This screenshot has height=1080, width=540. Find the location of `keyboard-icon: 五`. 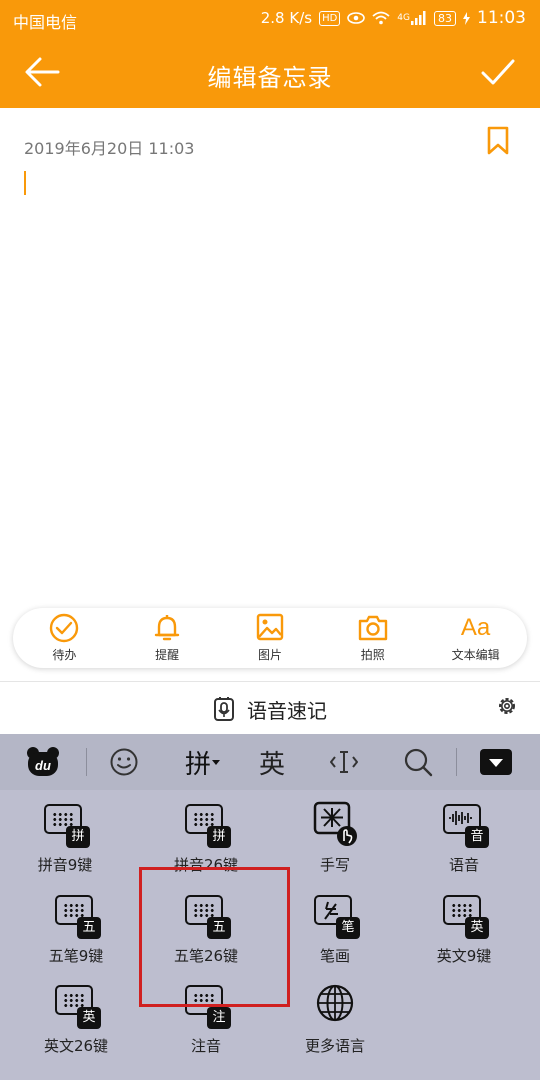

keyboard-icon: 五 is located at coordinates (76, 915).